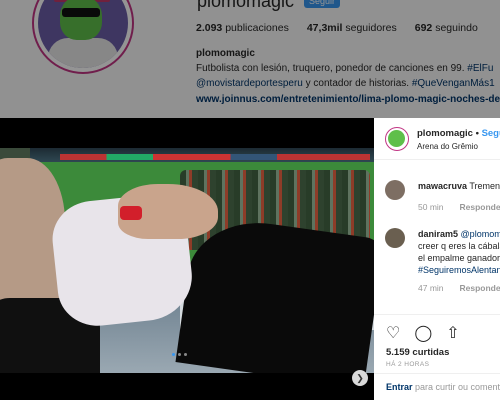  What do you see at coordinates (417, 352) in the screenshot?
I see `likes-count: 5.159 curtidas` at bounding box center [417, 352].